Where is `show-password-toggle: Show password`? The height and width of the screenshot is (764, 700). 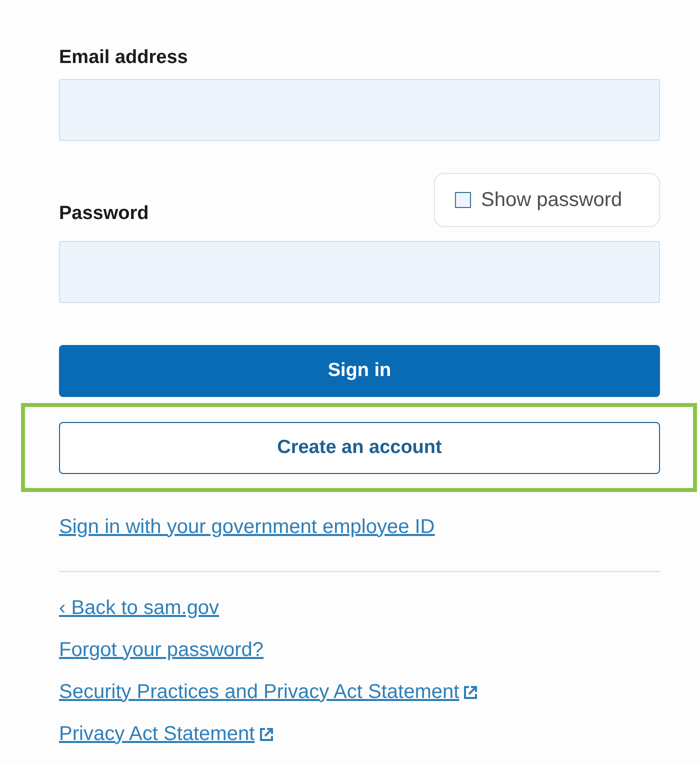 show-password-toggle: Show password is located at coordinates (547, 200).